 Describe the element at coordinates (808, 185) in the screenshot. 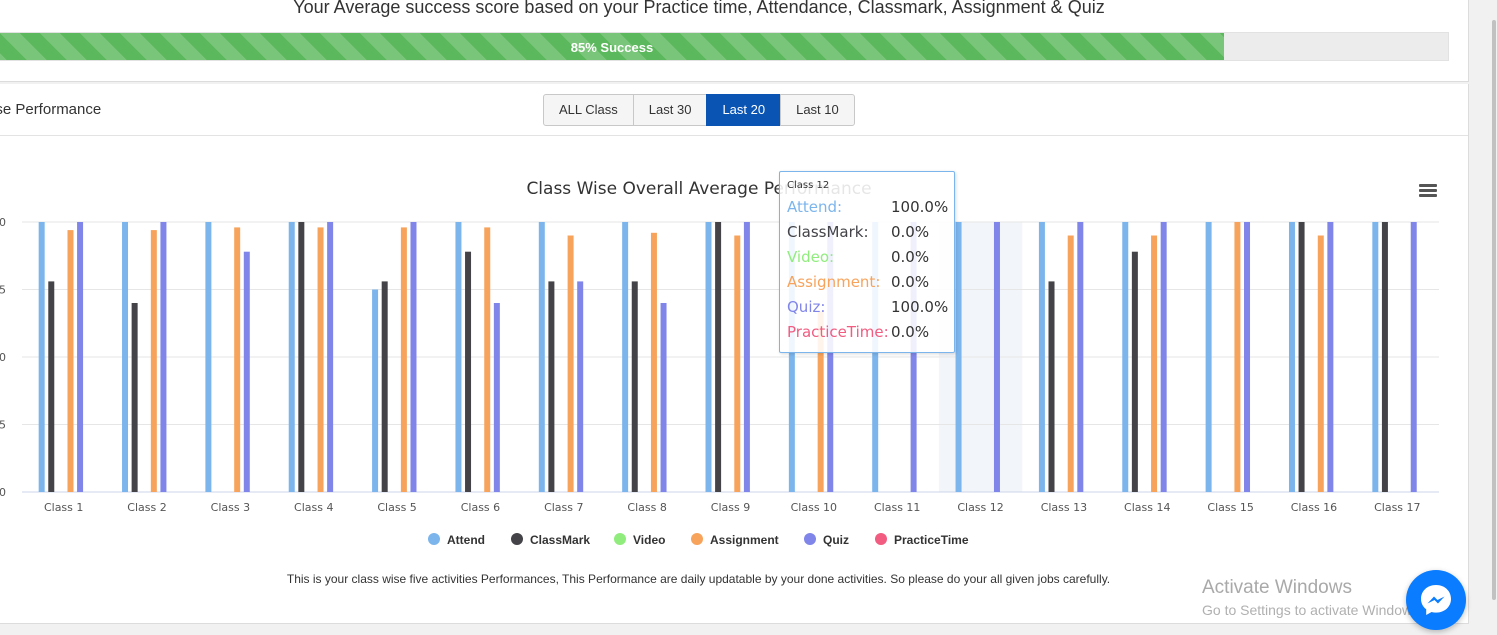

I see `tooltip-header: Class 12` at that location.